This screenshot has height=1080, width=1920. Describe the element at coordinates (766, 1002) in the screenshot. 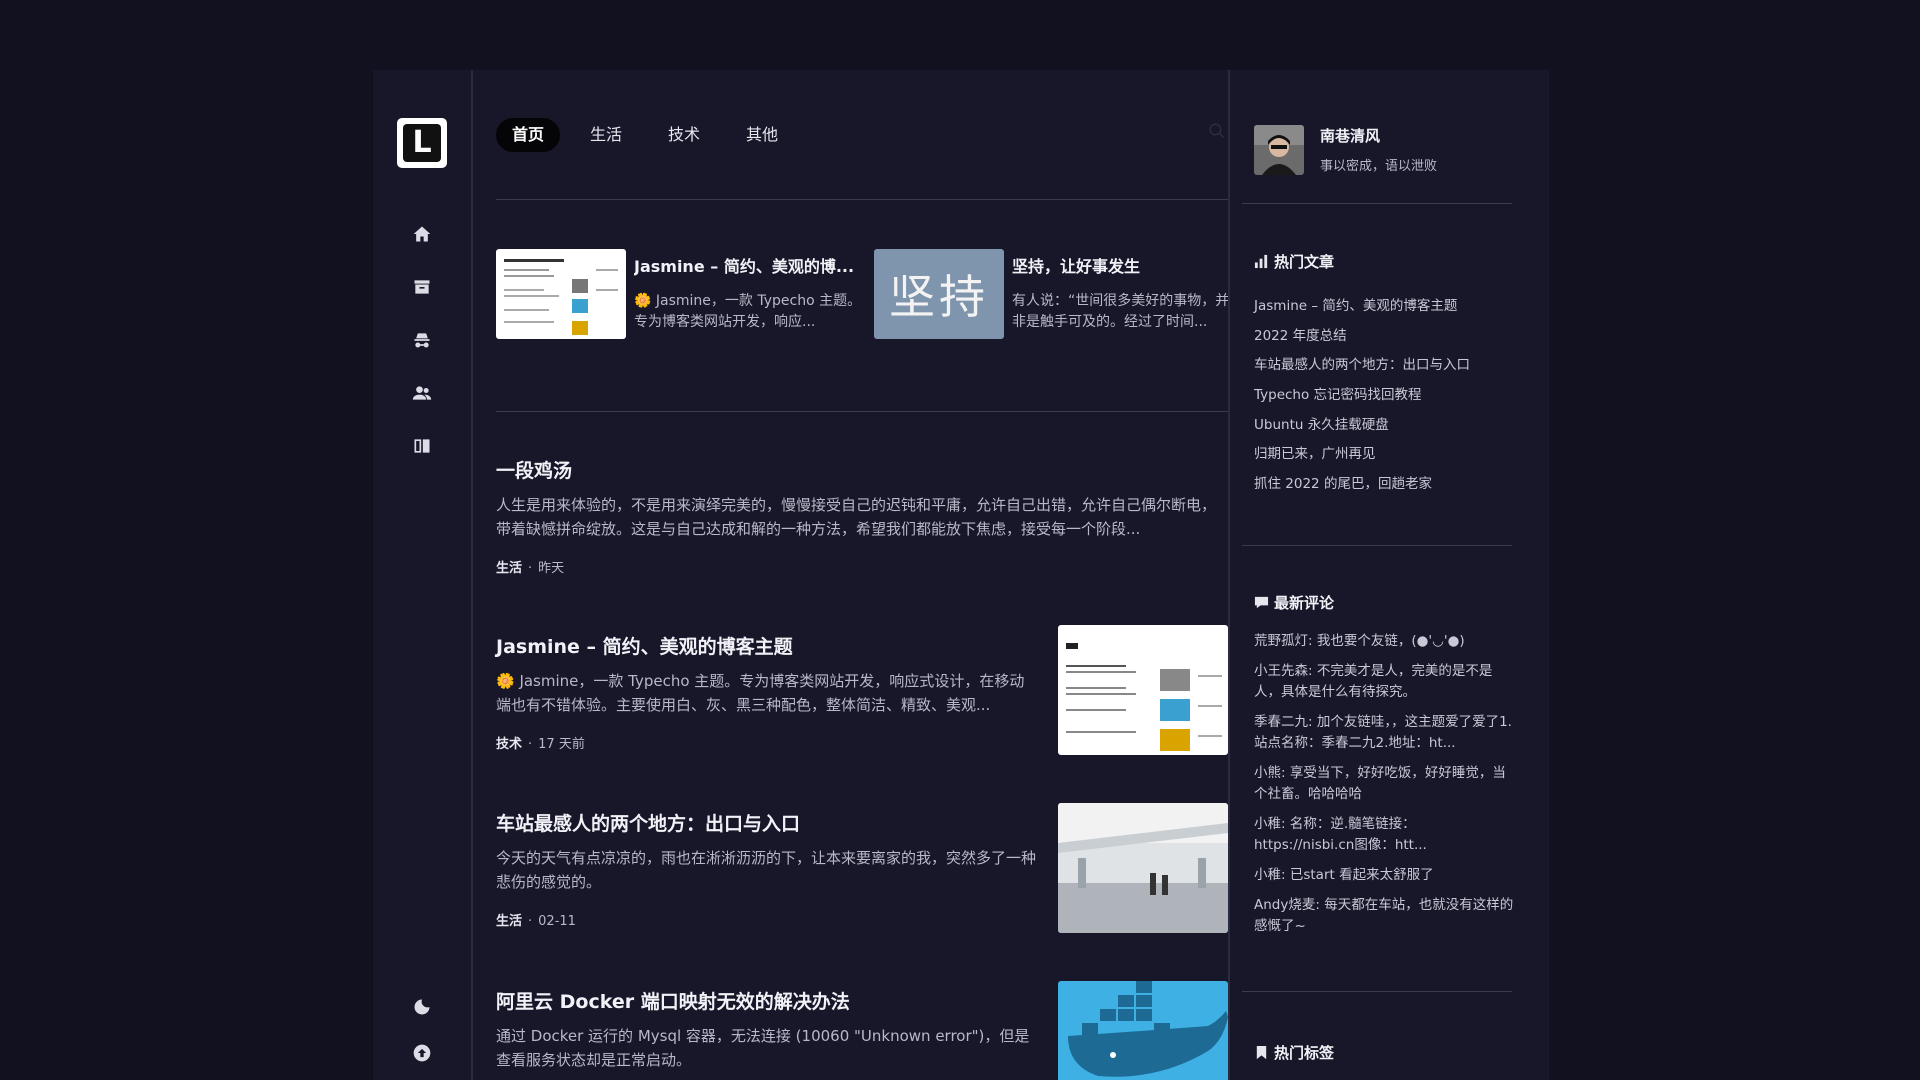

I see `post-title: 阿里云 Docker 端口映射无效的解决办法` at that location.